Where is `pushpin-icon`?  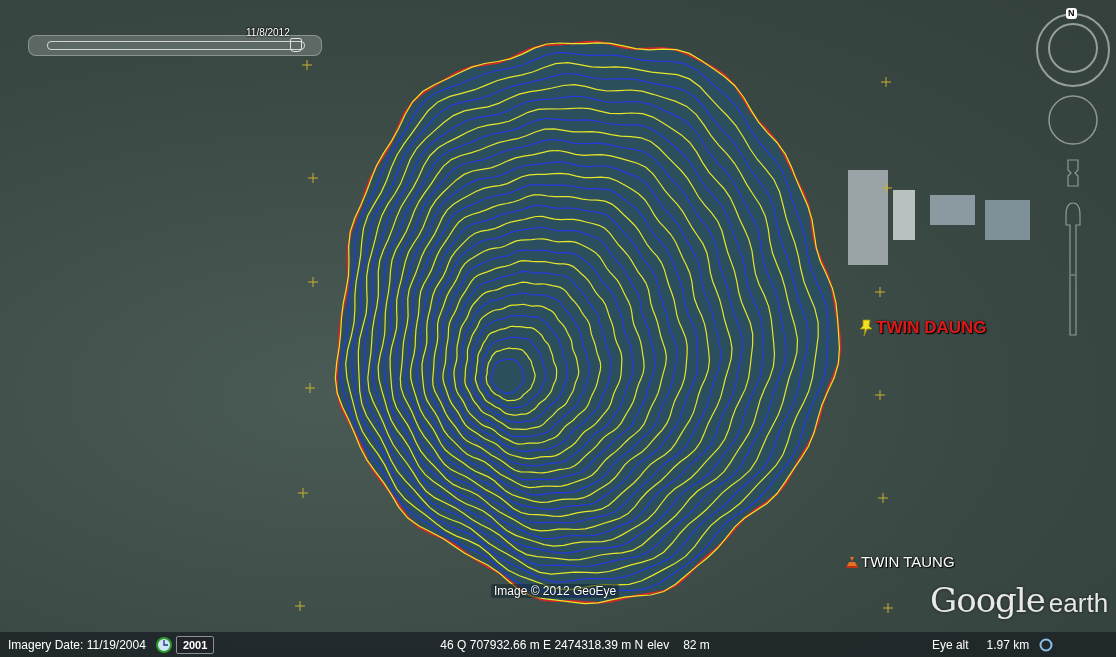 pushpin-icon is located at coordinates (866, 328).